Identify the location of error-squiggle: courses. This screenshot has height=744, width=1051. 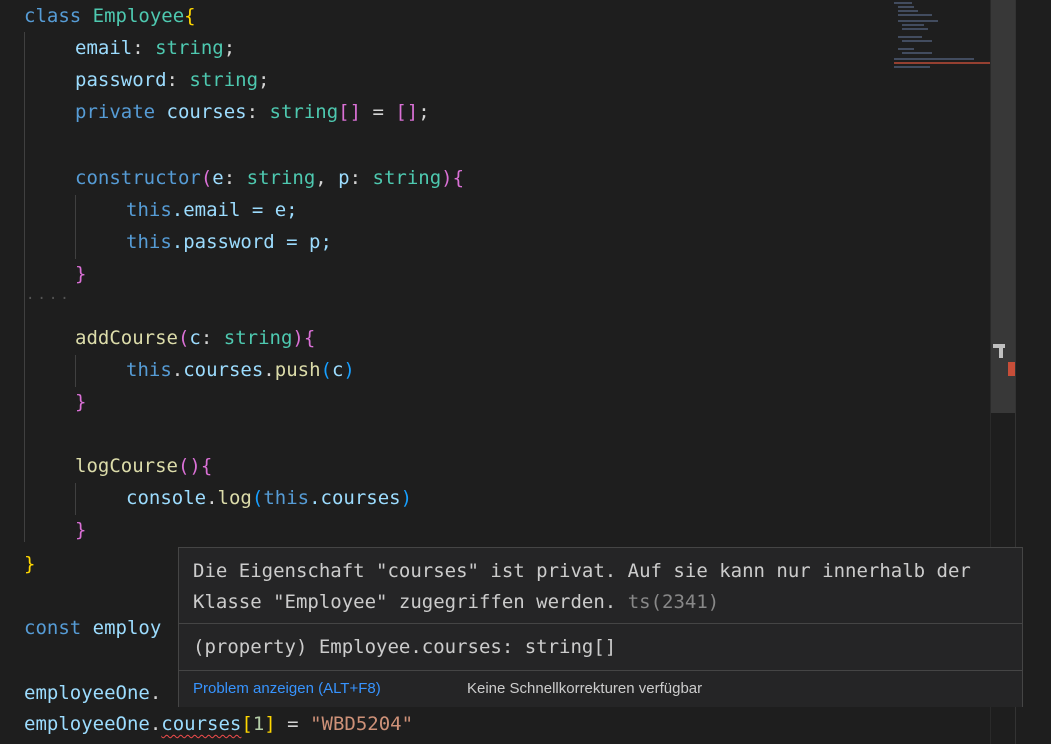
(201, 724).